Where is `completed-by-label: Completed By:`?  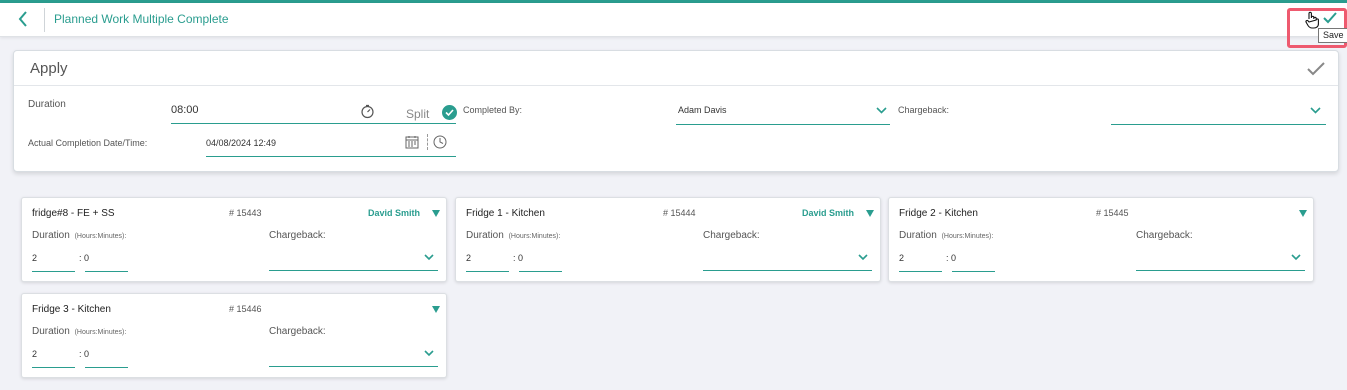 completed-by-label: Completed By: is located at coordinates (493, 110).